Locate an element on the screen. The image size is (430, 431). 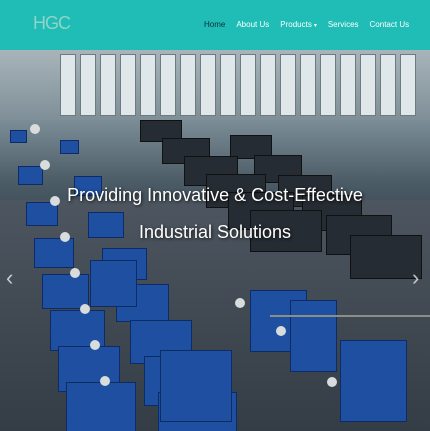
carousel-next-icon: › is located at coordinates (415, 278).